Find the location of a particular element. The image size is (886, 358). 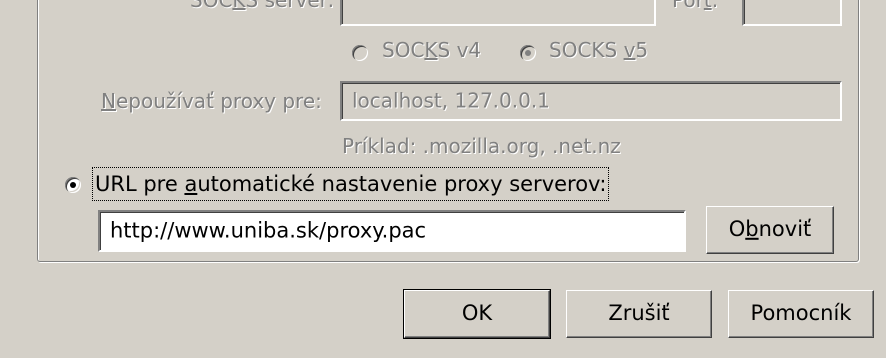

ok-button: OK is located at coordinates (477, 314).